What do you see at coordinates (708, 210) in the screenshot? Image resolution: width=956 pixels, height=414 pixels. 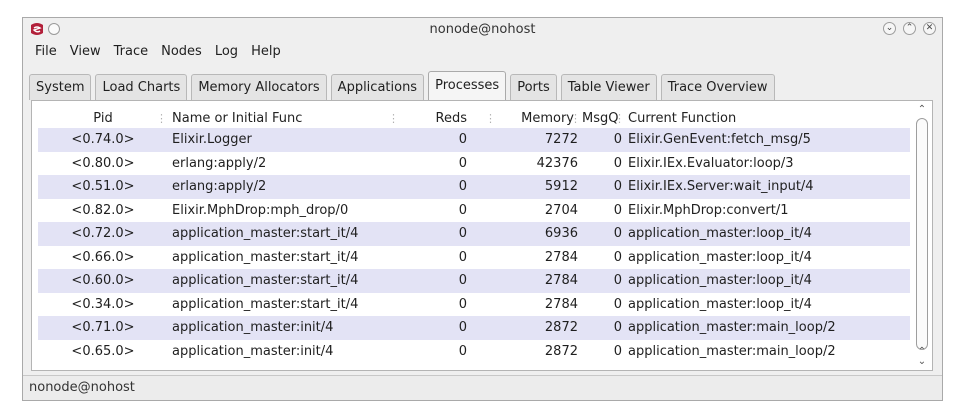 I see `function-cell: Elixir.MphDrop:convert/1` at bounding box center [708, 210].